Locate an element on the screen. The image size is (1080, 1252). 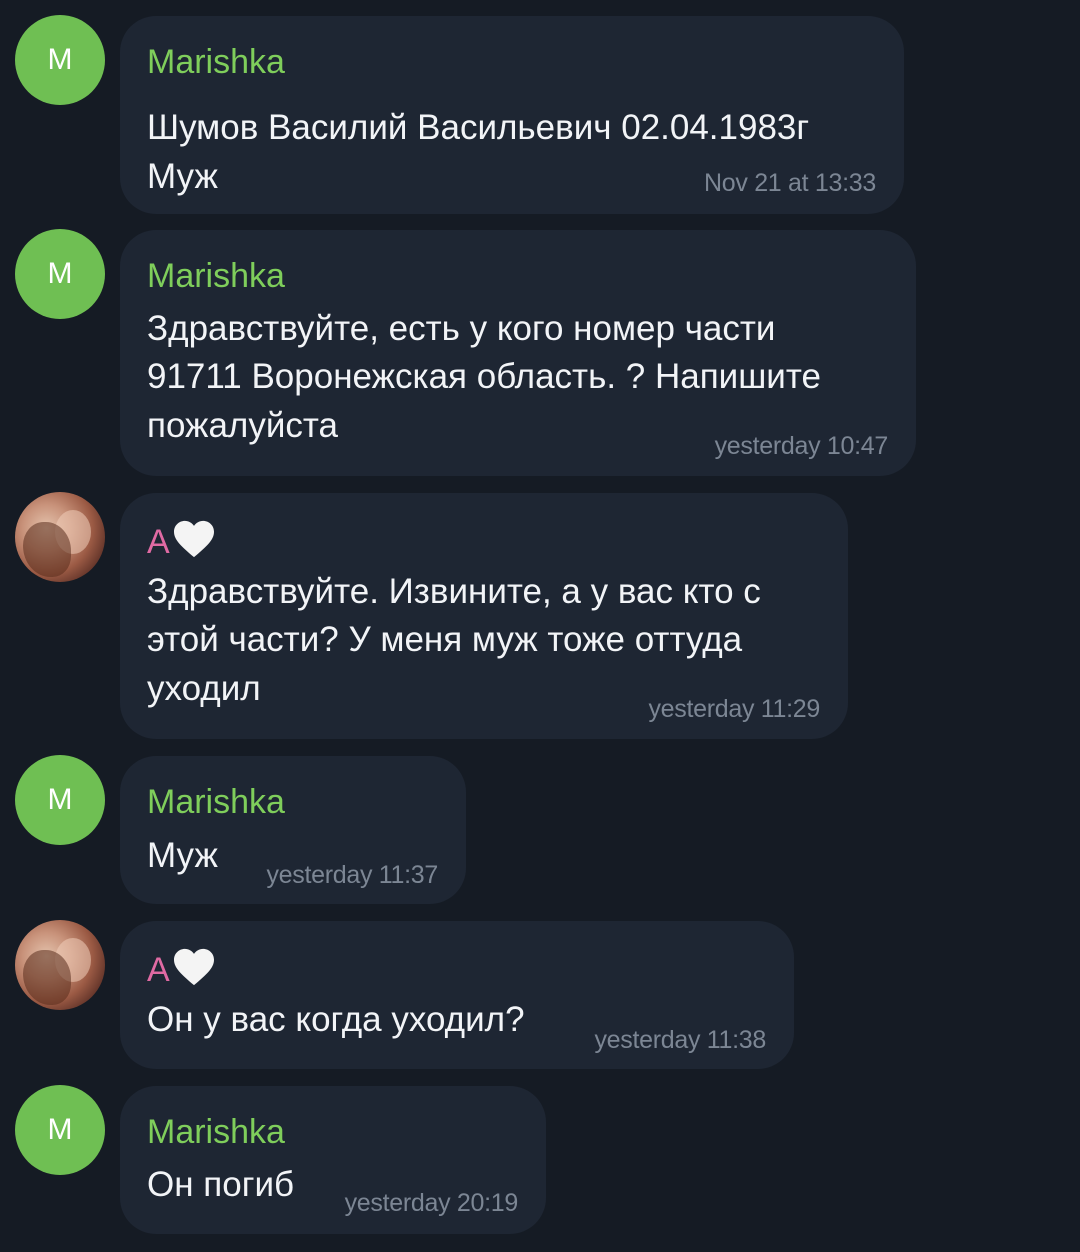
message-timestamp: Nov 21 at 13:33 is located at coordinates (789, 183).